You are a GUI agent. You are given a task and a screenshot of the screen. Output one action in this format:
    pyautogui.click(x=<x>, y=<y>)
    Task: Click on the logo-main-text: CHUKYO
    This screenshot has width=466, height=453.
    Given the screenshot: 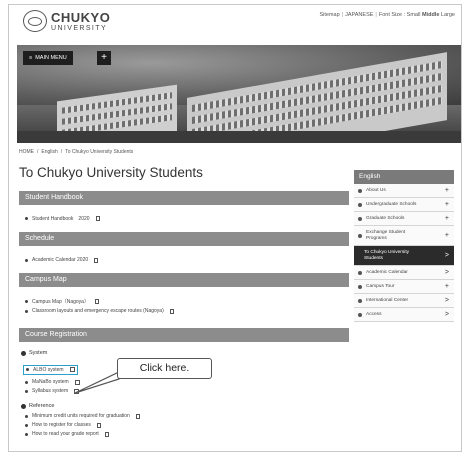 What is the action you would take?
    pyautogui.click(x=81, y=17)
    